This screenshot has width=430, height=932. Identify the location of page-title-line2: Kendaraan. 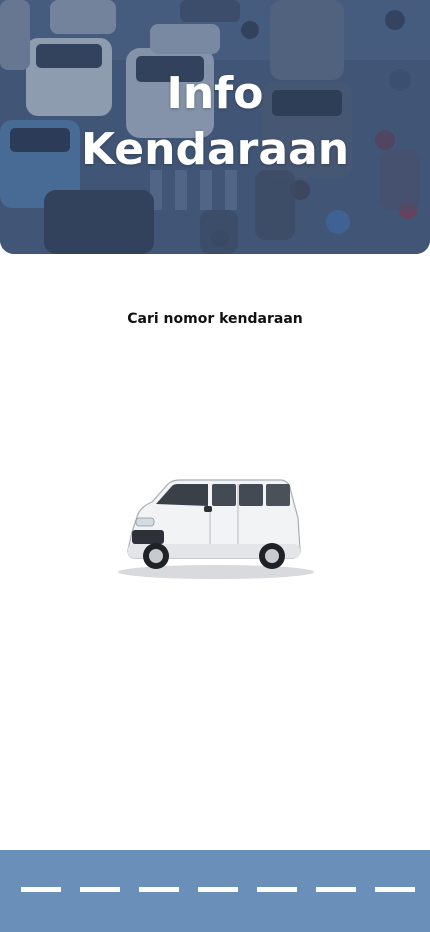
(215, 149).